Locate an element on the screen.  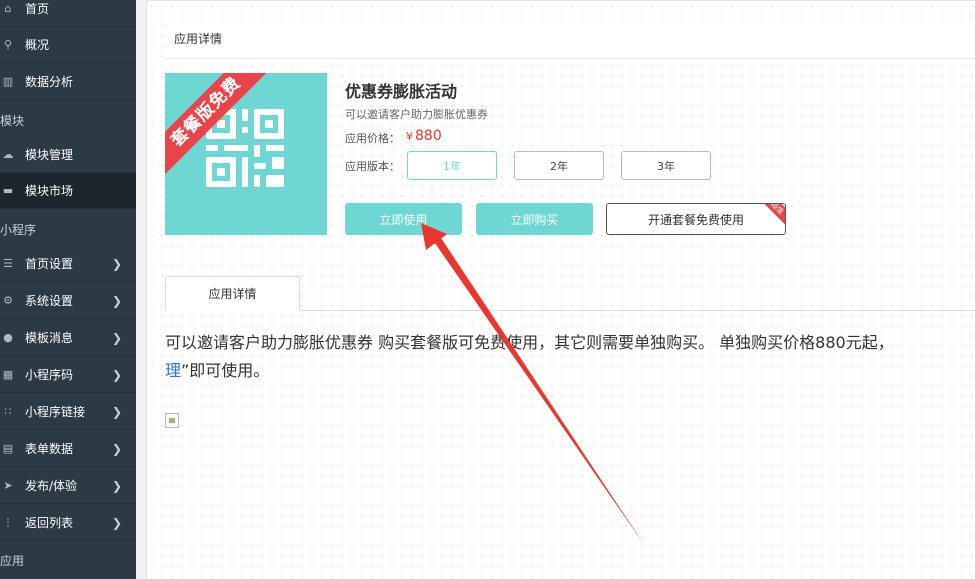
app-description: 可以邀请客户助力膨胀优惠券 is located at coordinates (416, 114).